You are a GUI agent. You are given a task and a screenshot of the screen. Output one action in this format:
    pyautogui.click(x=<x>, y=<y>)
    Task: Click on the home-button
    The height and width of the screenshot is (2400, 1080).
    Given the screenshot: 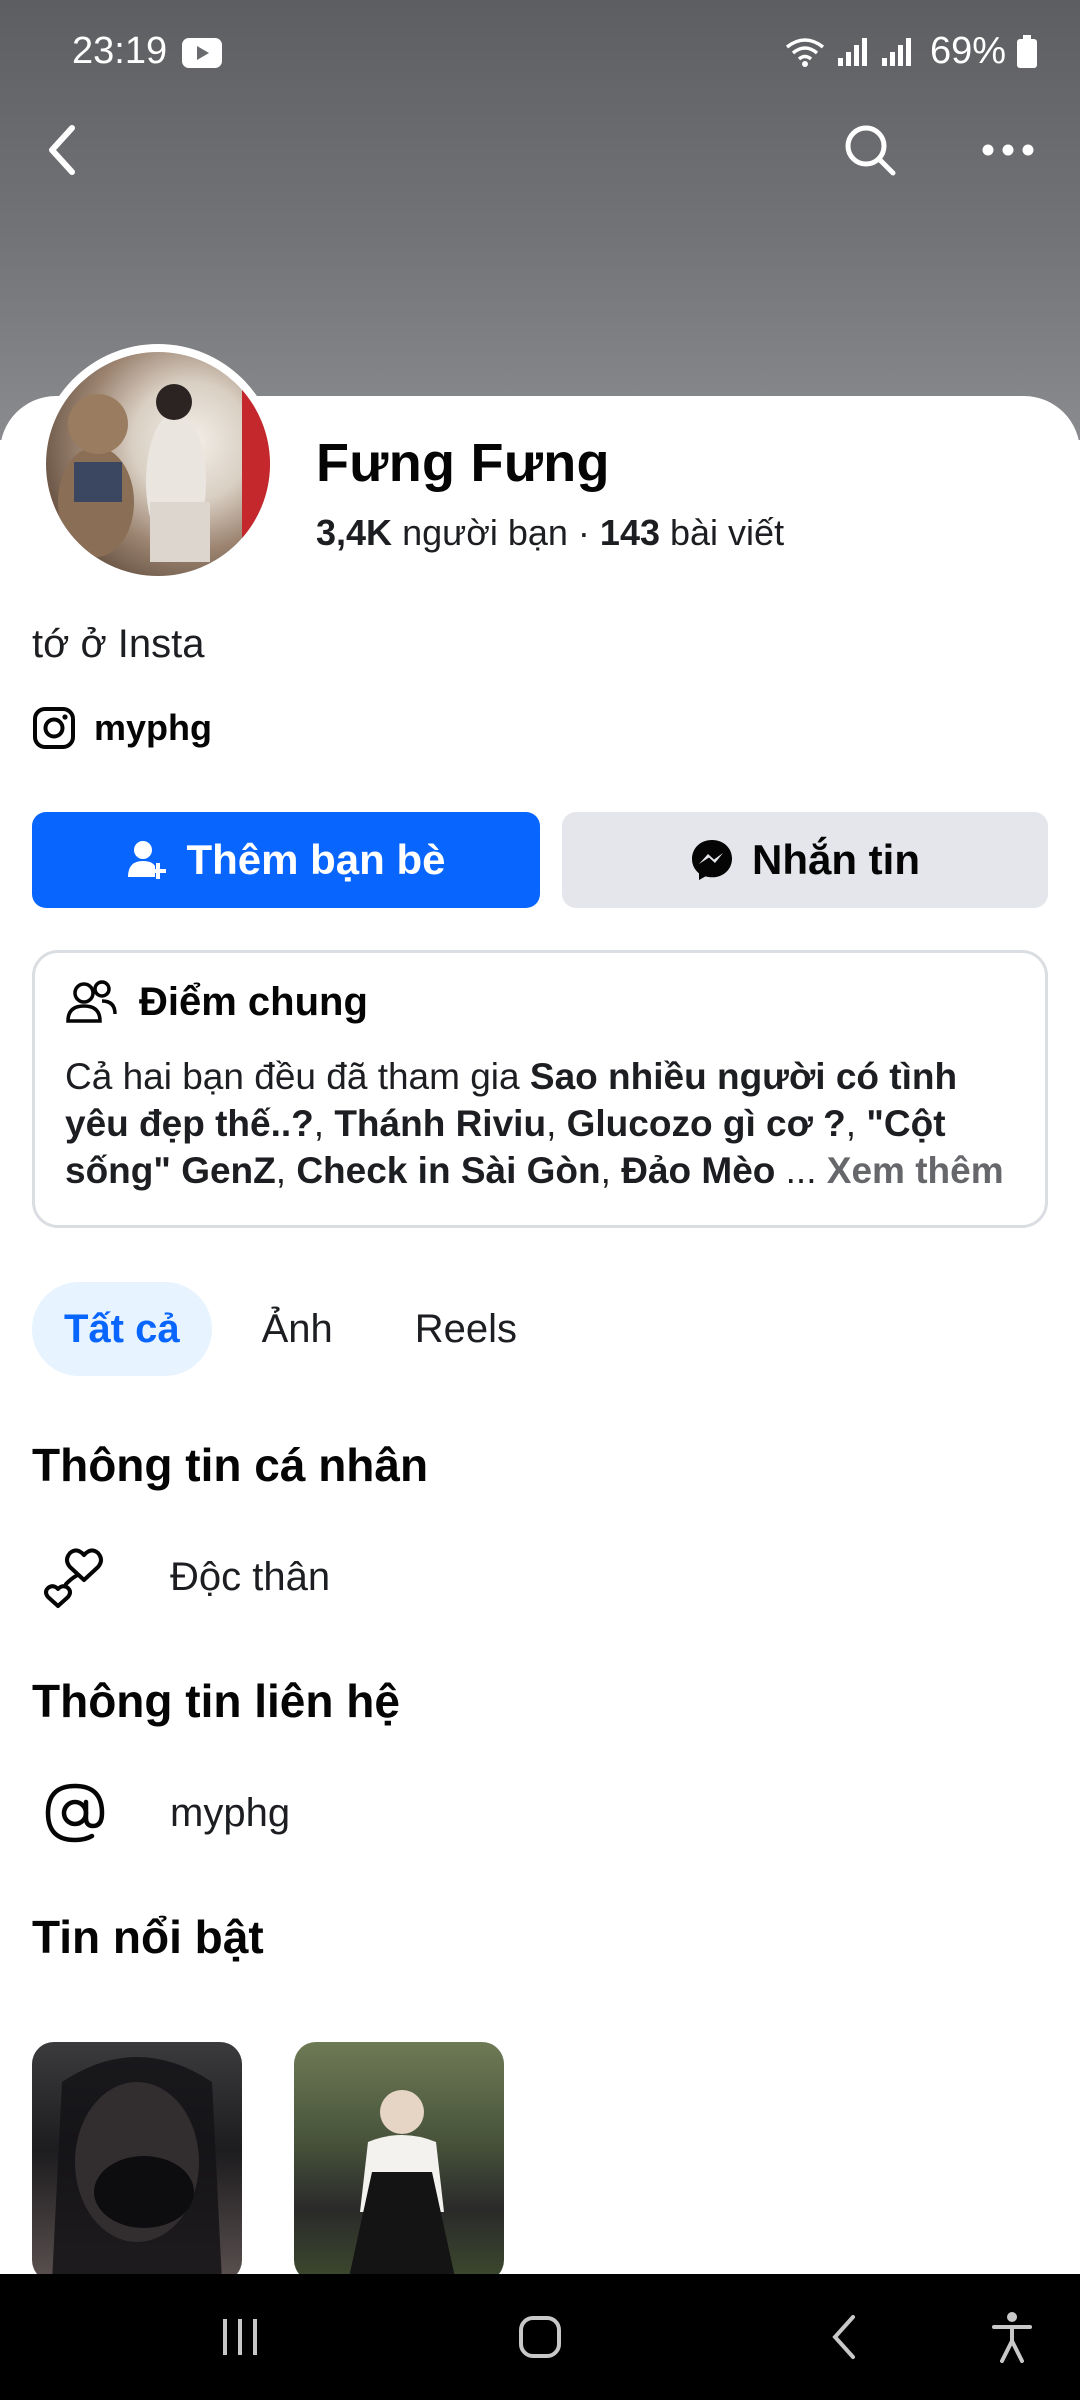 What is the action you would take?
    pyautogui.click(x=540, y=2337)
    